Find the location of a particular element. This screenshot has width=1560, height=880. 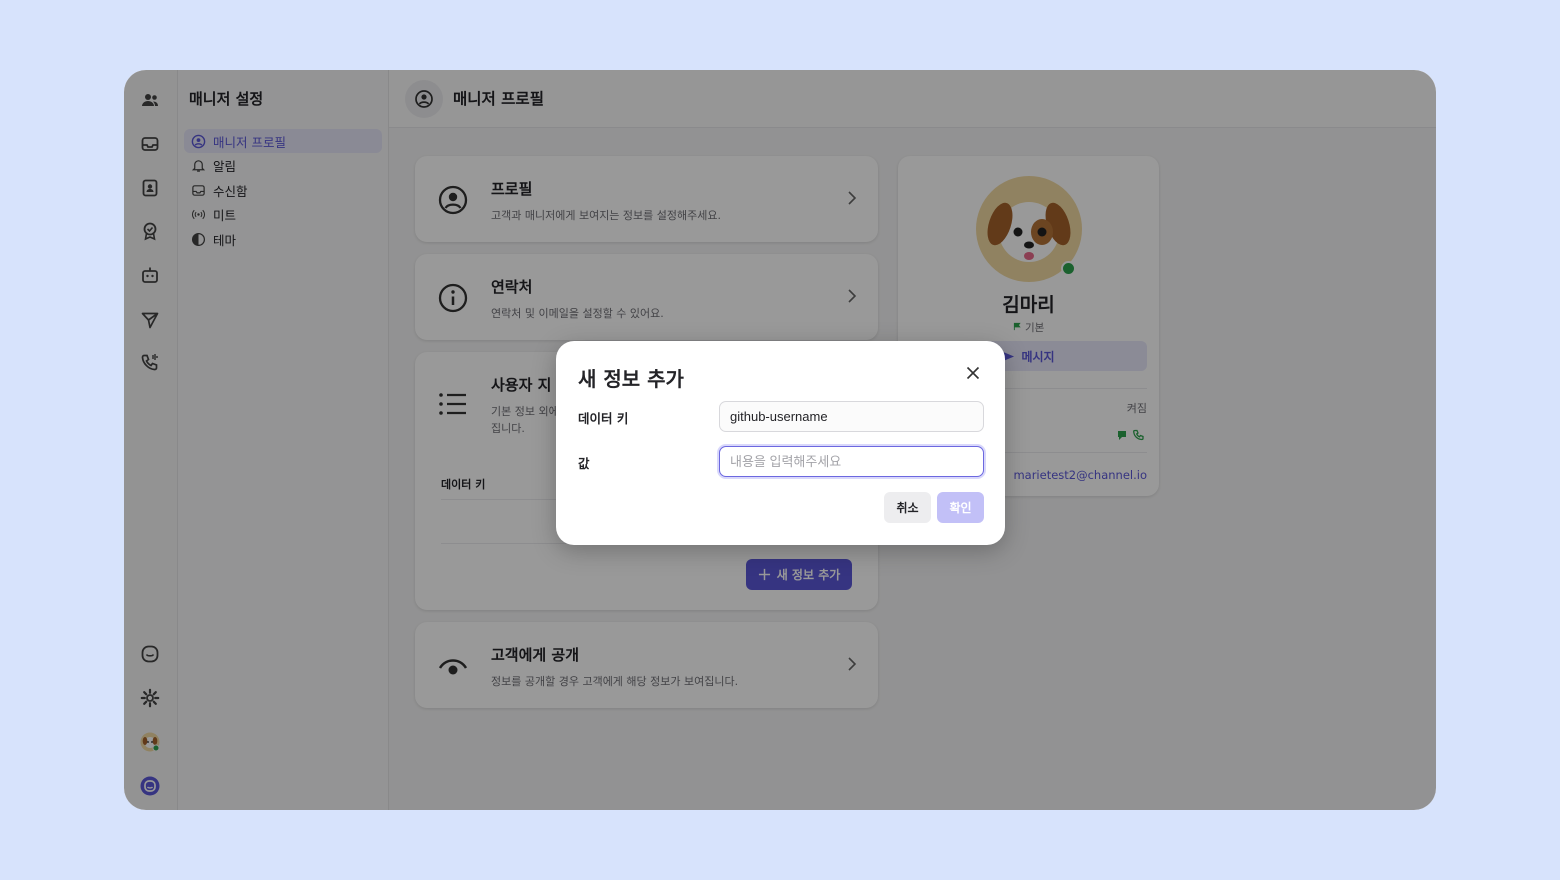

data-key-input is located at coordinates (851, 416).